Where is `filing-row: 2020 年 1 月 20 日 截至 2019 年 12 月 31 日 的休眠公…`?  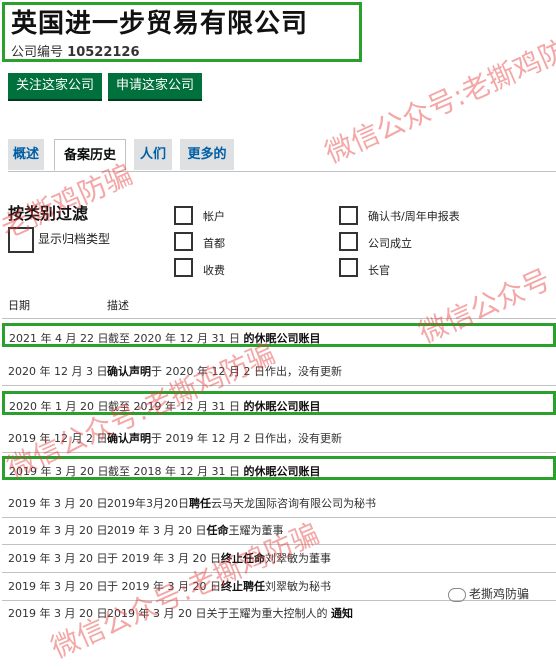
filing-row: 2020 年 1 月 20 日 截至 2019 年 12 月 31 日 的休眠公… is located at coordinates (279, 403).